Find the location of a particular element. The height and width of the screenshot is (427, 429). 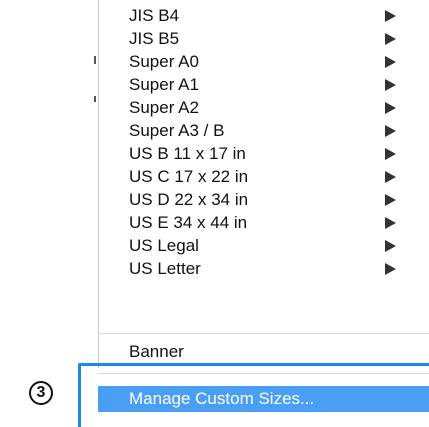

menu-item: Super A3 / B is located at coordinates (263, 131).